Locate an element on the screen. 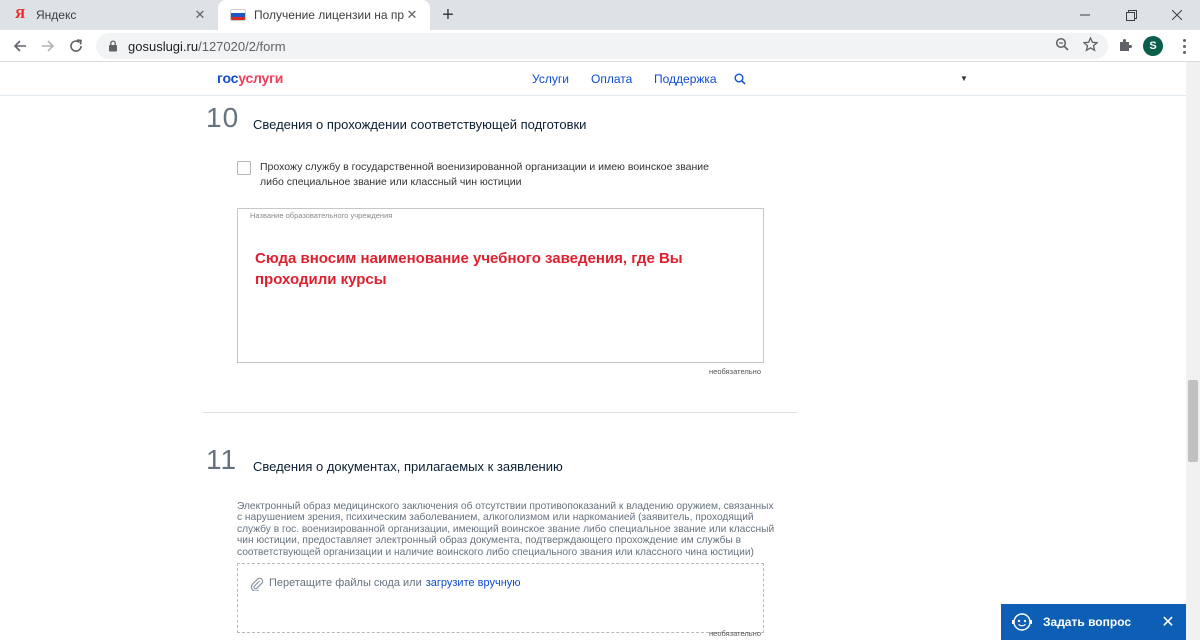 This screenshot has width=1200, height=640. browser-menu-icon is located at coordinates (1184, 46).